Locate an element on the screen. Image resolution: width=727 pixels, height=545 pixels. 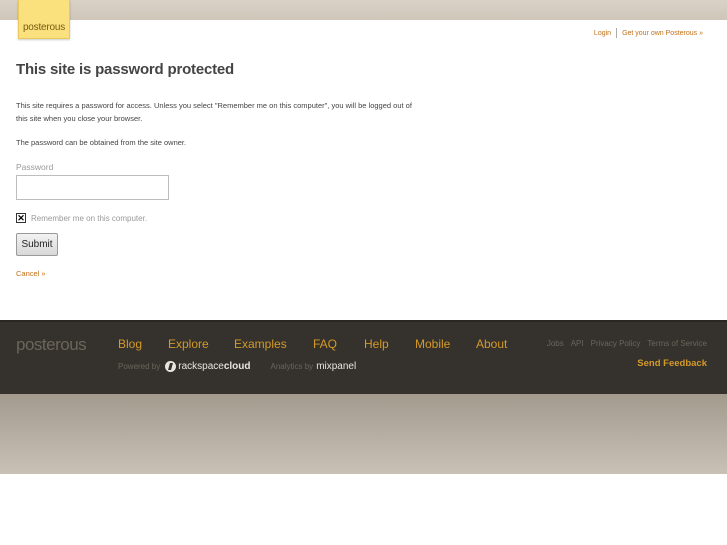
send-feedback-link: Send Feedback is located at coordinates (672, 363).